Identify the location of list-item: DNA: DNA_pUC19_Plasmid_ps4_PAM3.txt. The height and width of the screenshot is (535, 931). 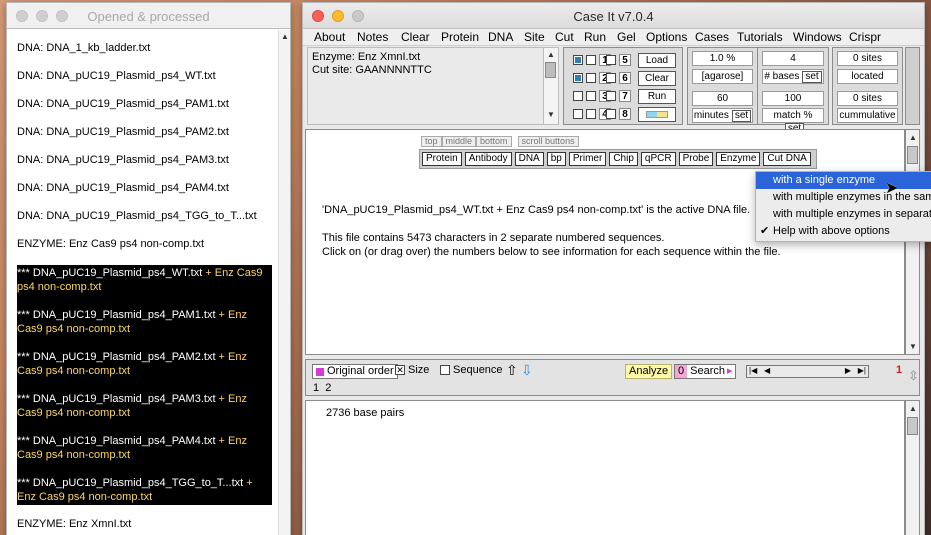
(144, 160).